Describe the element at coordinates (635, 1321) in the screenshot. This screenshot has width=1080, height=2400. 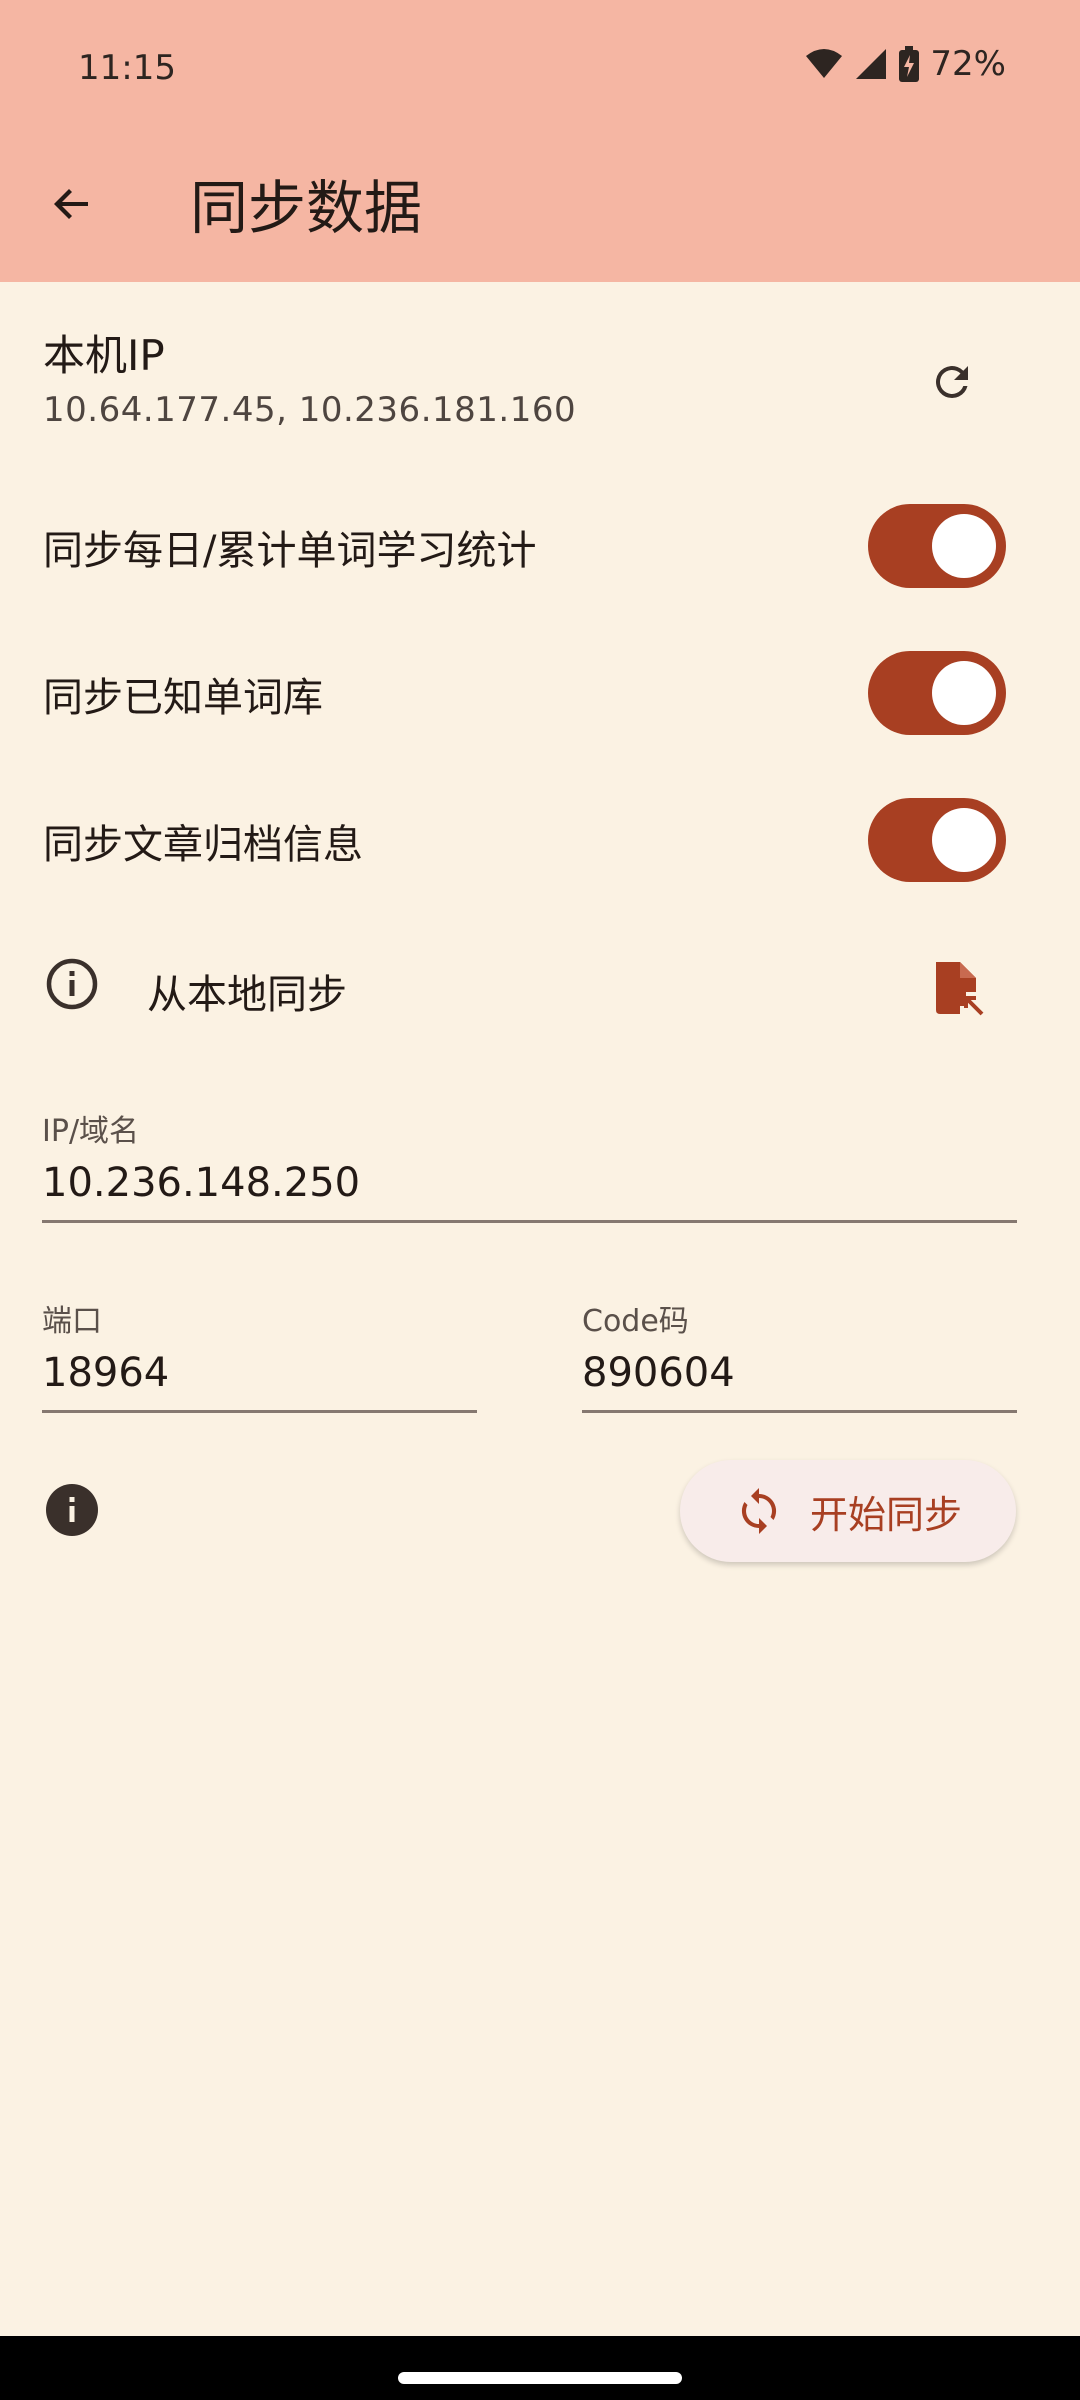
I see `code-field-label: Code码` at that location.